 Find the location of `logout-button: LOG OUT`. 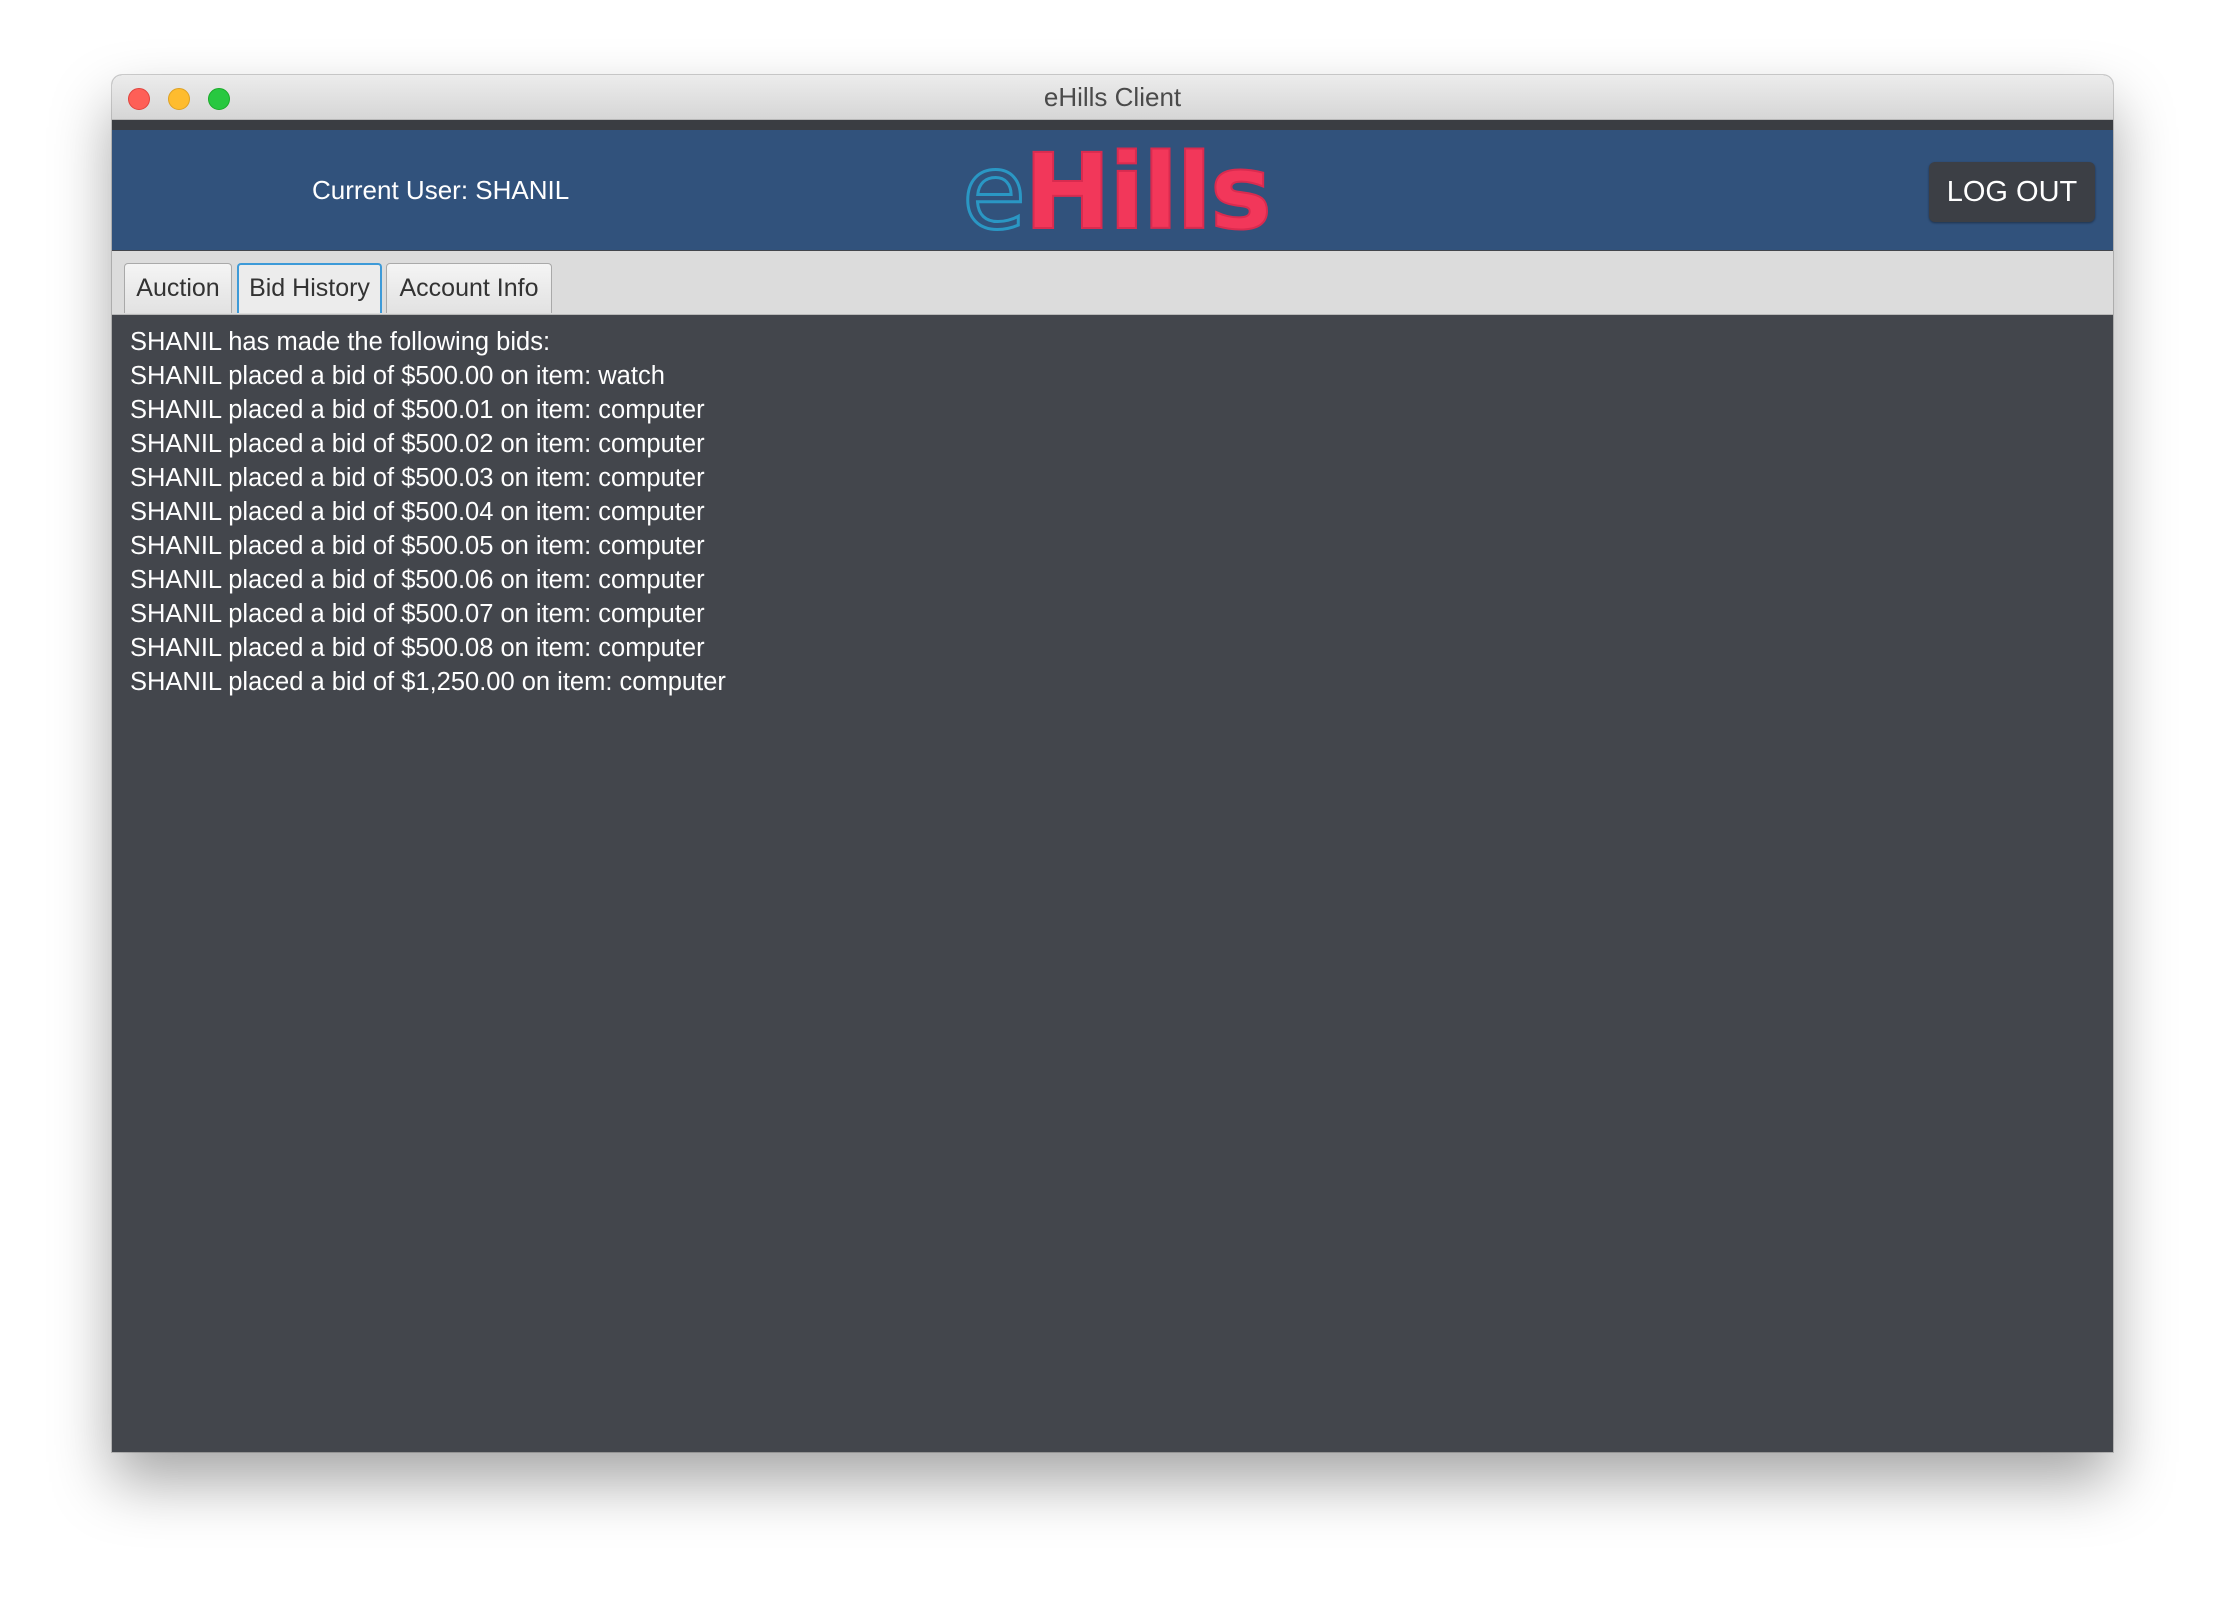

logout-button: LOG OUT is located at coordinates (2012, 192).